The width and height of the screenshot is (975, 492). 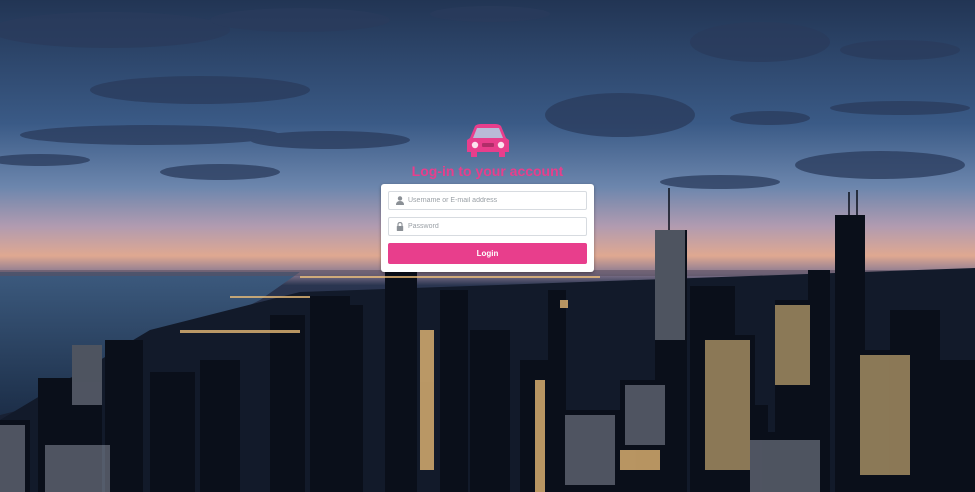 What do you see at coordinates (400, 226) in the screenshot?
I see `lock-icon` at bounding box center [400, 226].